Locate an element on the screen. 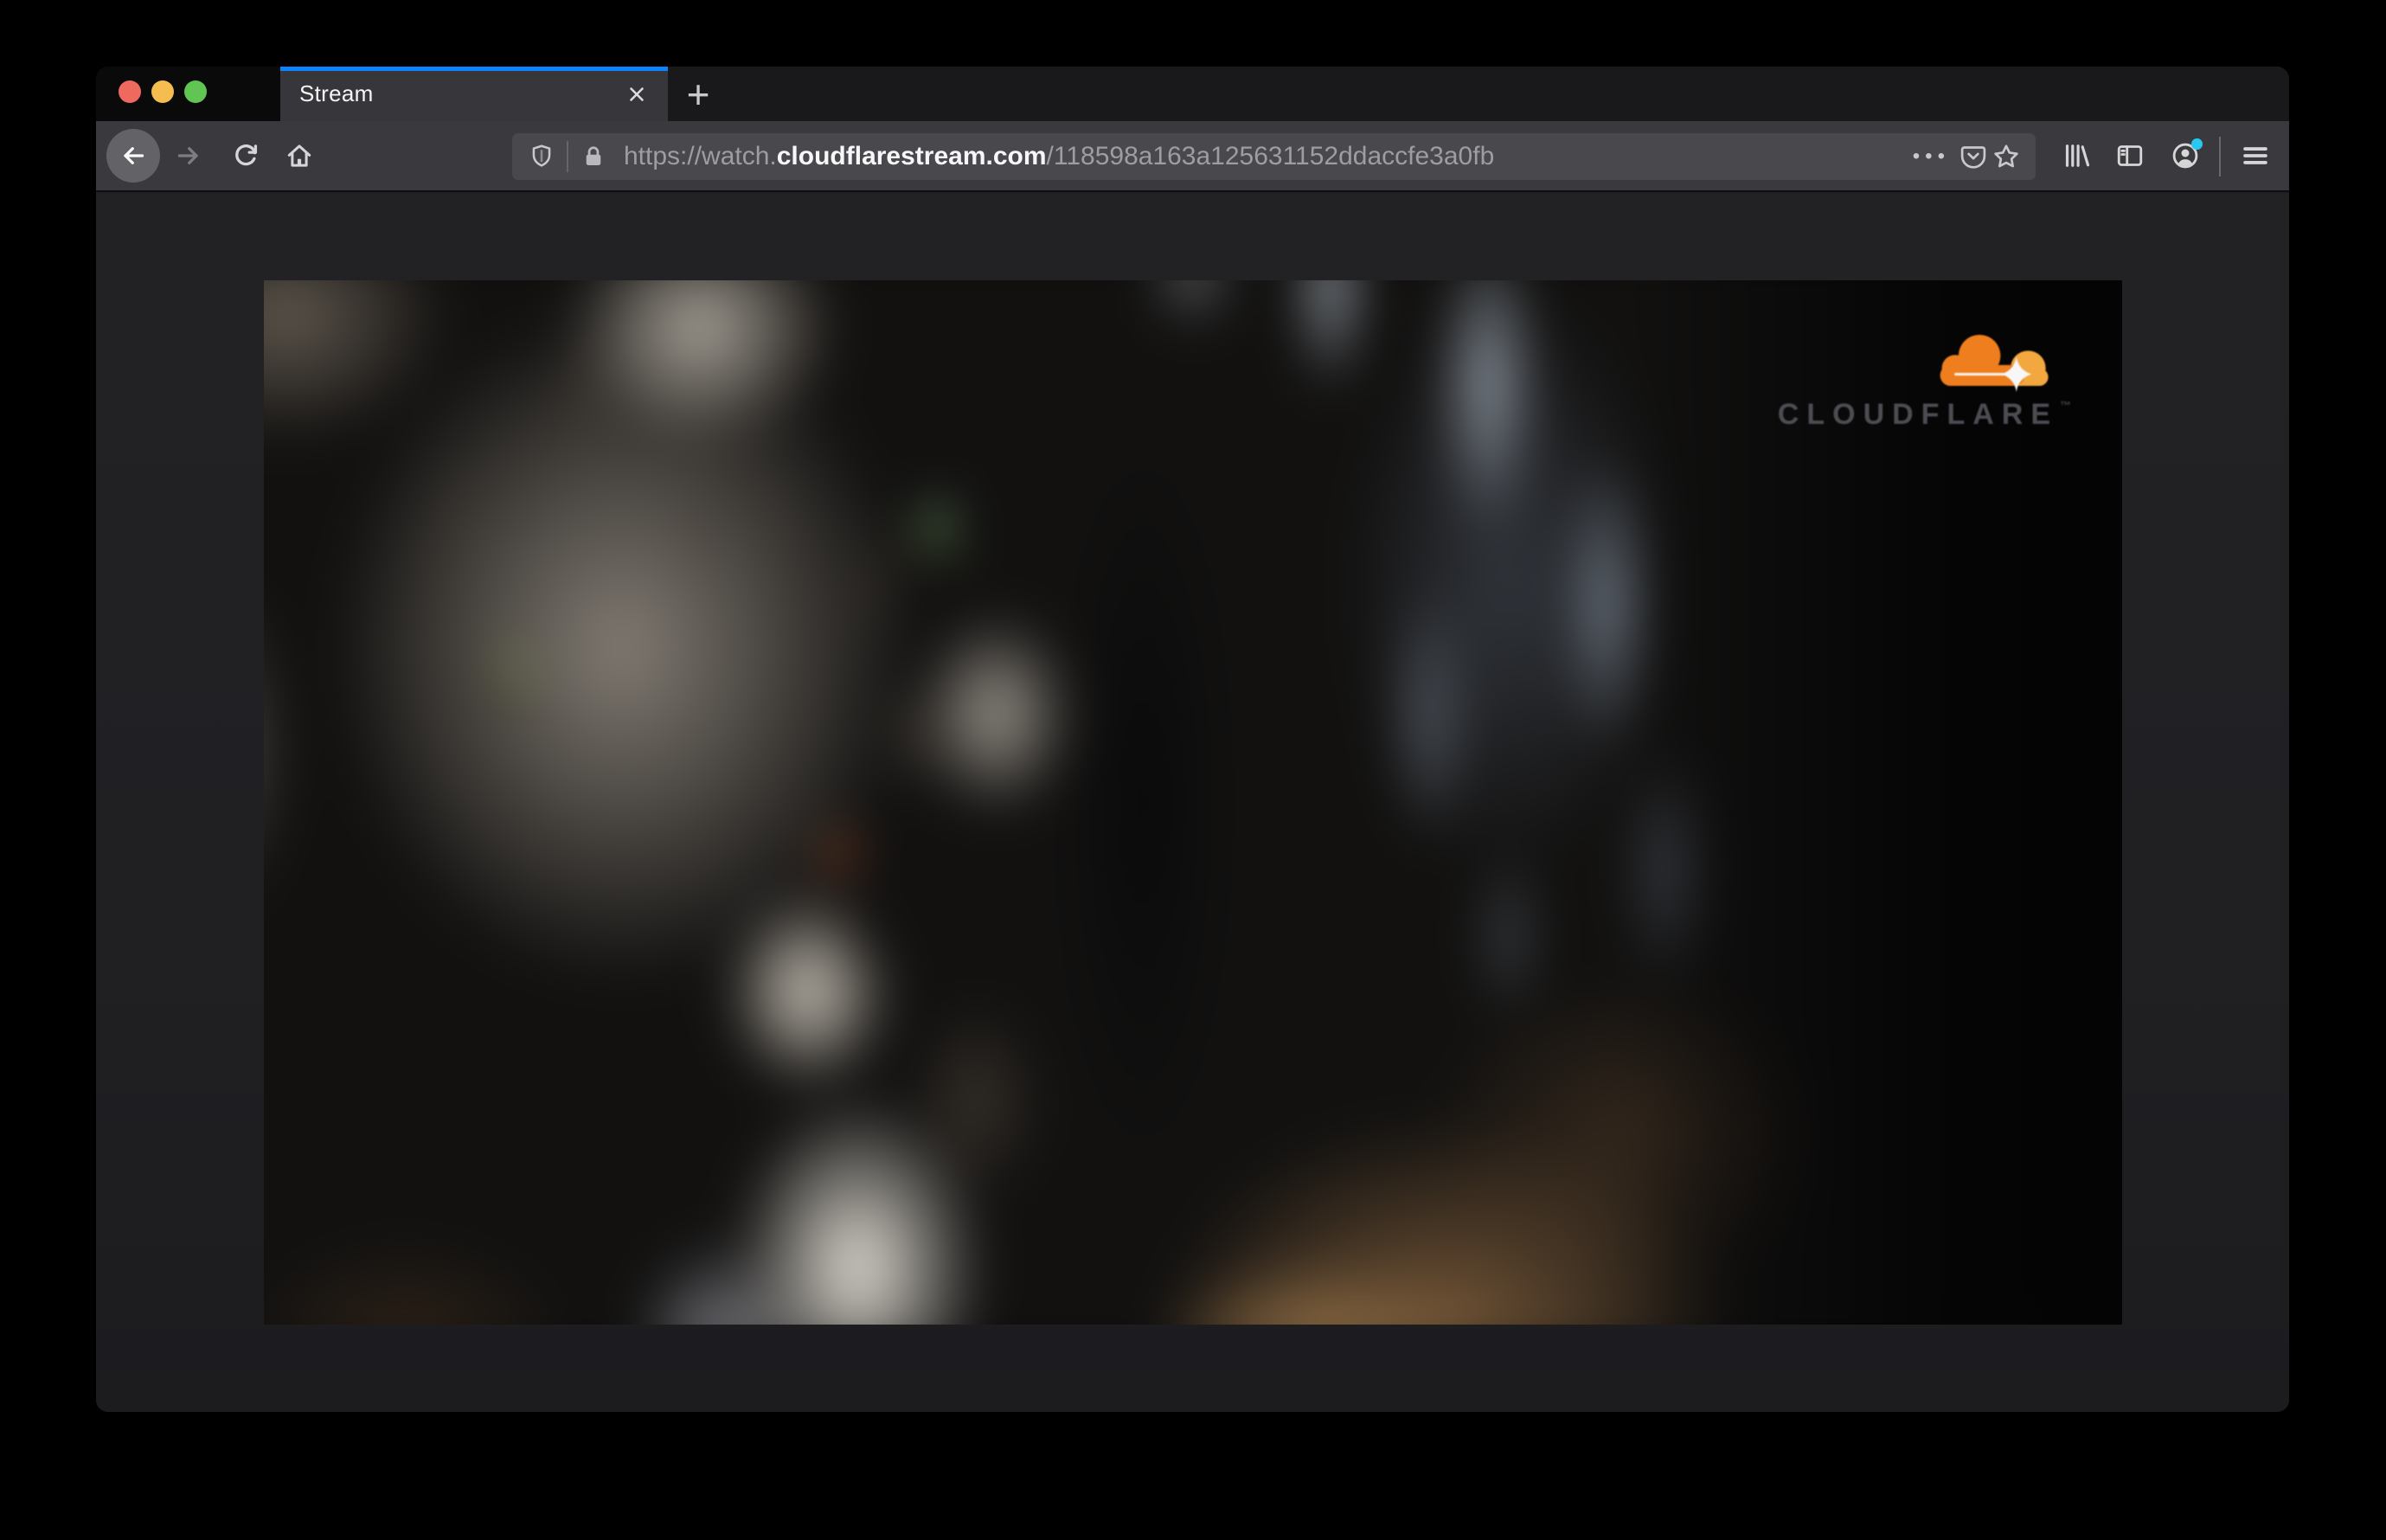 The image size is (2386, 1540). traffic-lights is located at coordinates (163, 92).